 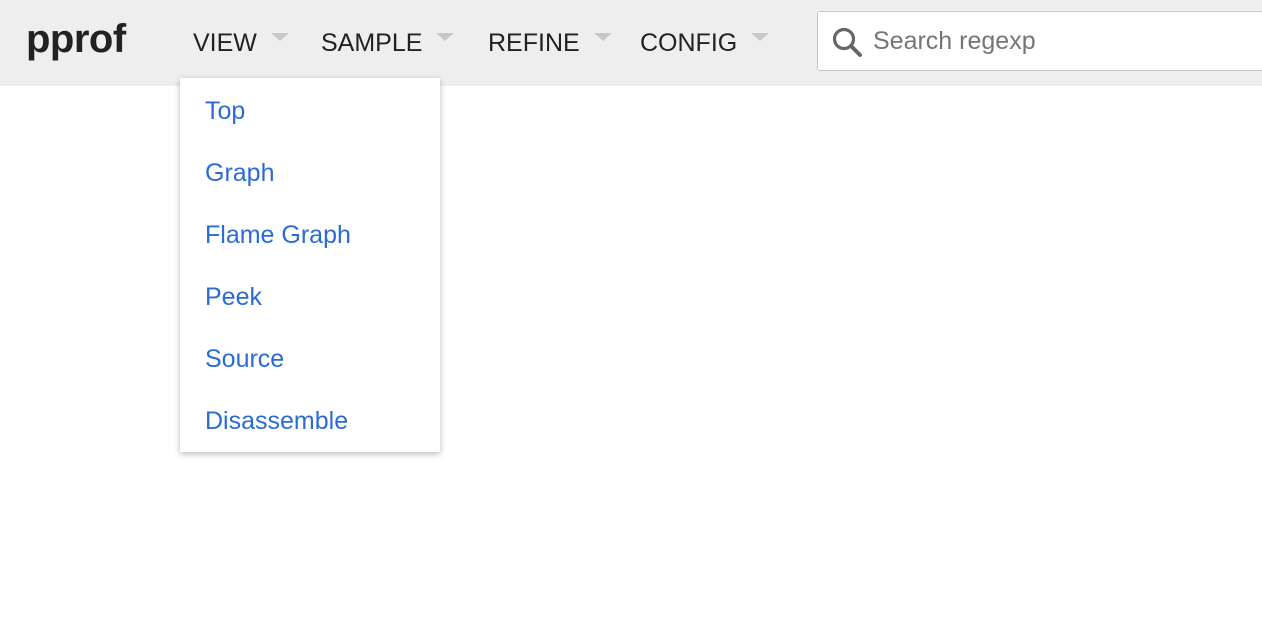 I want to click on menu-view-label: VIEW, so click(x=225, y=43).